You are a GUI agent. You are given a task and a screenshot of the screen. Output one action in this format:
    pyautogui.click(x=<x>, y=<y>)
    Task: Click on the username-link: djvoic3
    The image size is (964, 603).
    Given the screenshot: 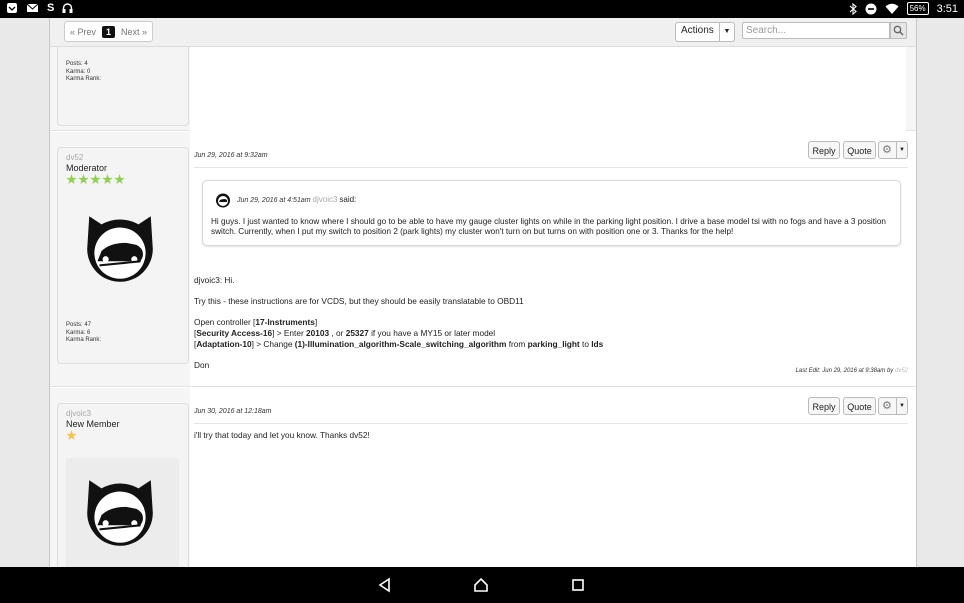 What is the action you would take?
    pyautogui.click(x=78, y=413)
    